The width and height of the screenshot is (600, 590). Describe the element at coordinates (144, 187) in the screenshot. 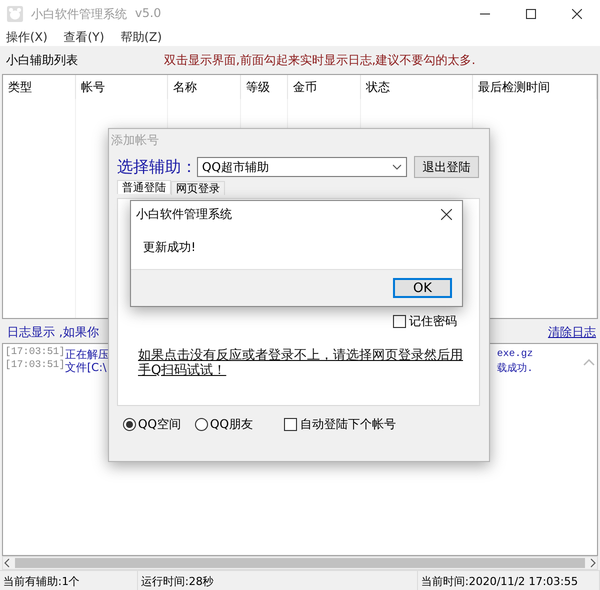

I see `tab: 普通登陆` at that location.